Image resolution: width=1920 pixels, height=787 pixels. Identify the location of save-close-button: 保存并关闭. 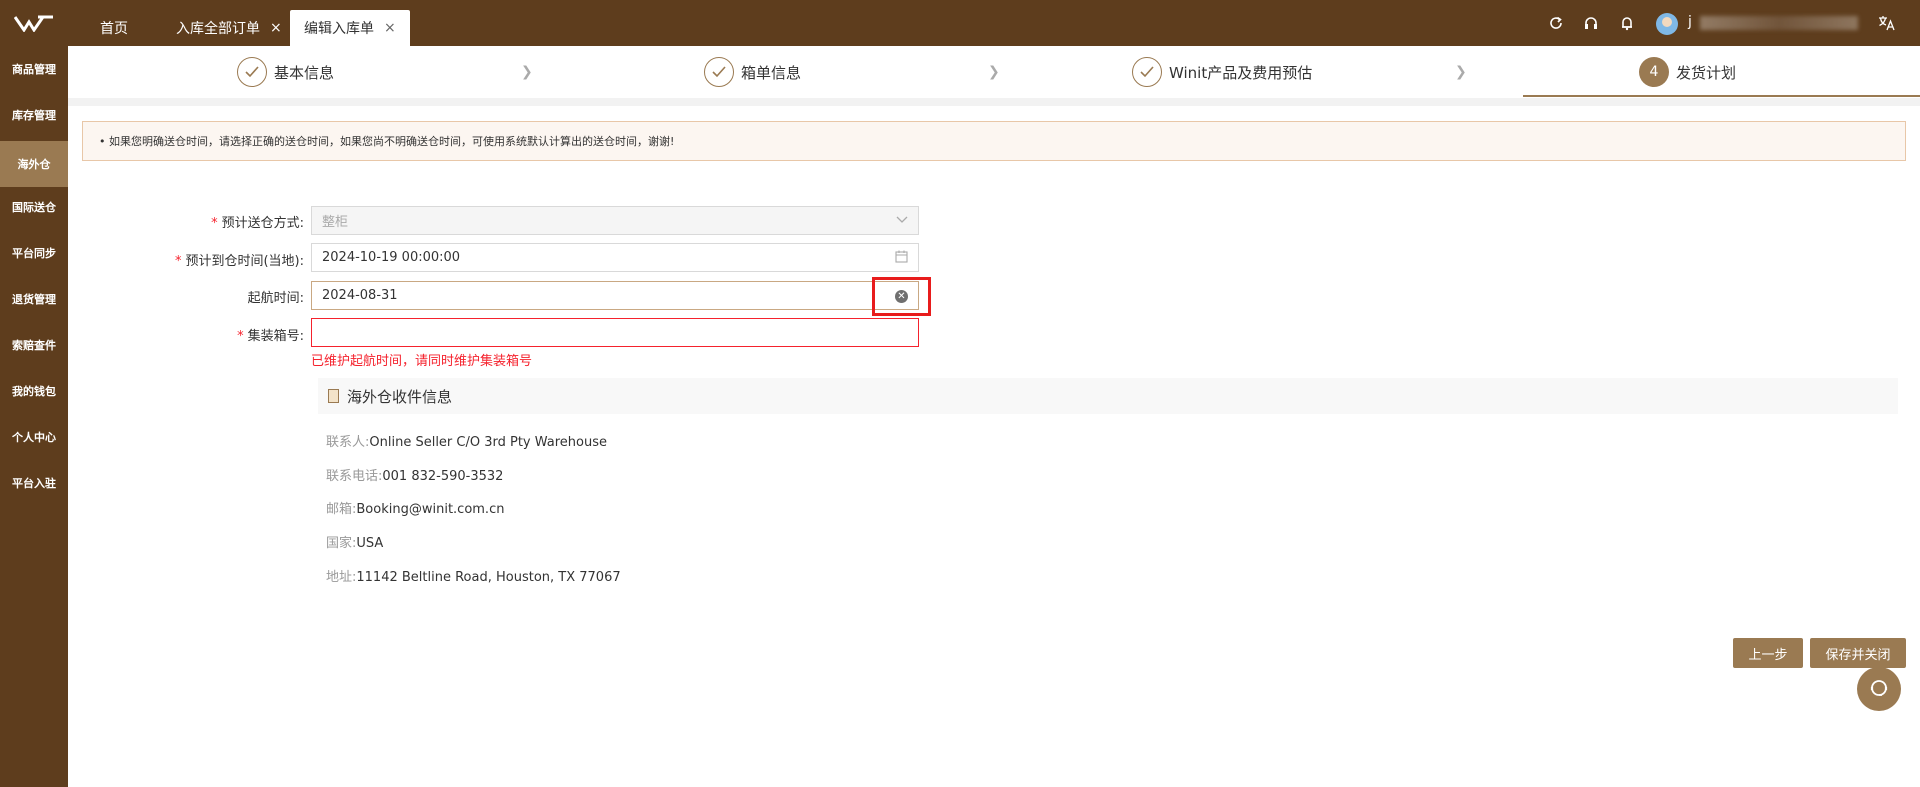
(1858, 653).